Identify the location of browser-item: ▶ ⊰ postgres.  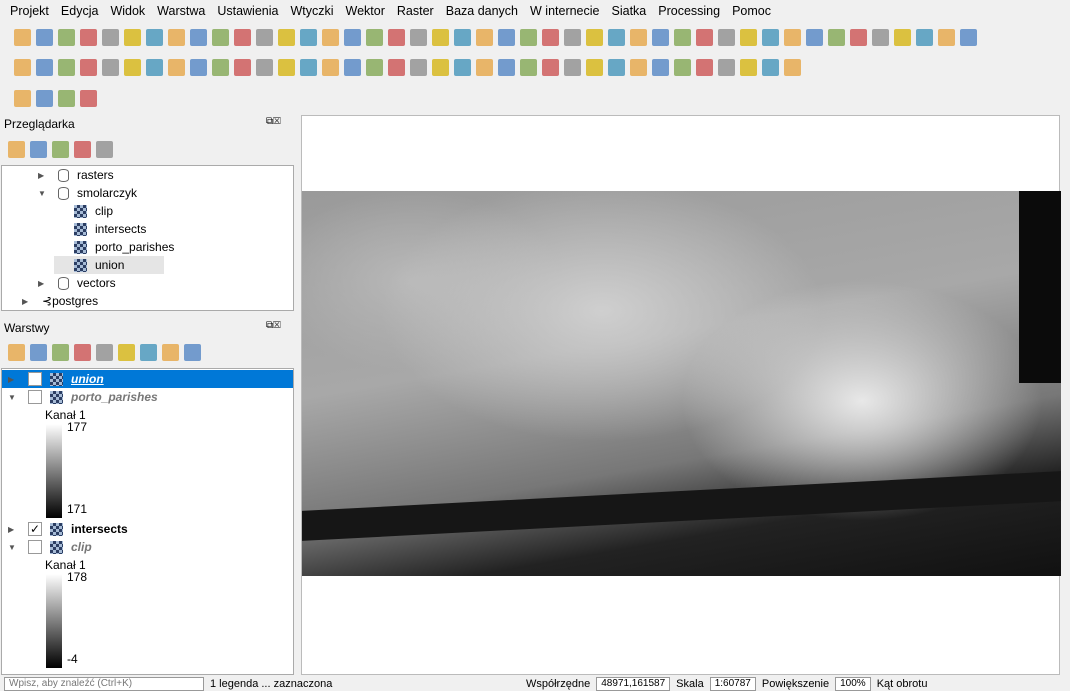
(60, 301).